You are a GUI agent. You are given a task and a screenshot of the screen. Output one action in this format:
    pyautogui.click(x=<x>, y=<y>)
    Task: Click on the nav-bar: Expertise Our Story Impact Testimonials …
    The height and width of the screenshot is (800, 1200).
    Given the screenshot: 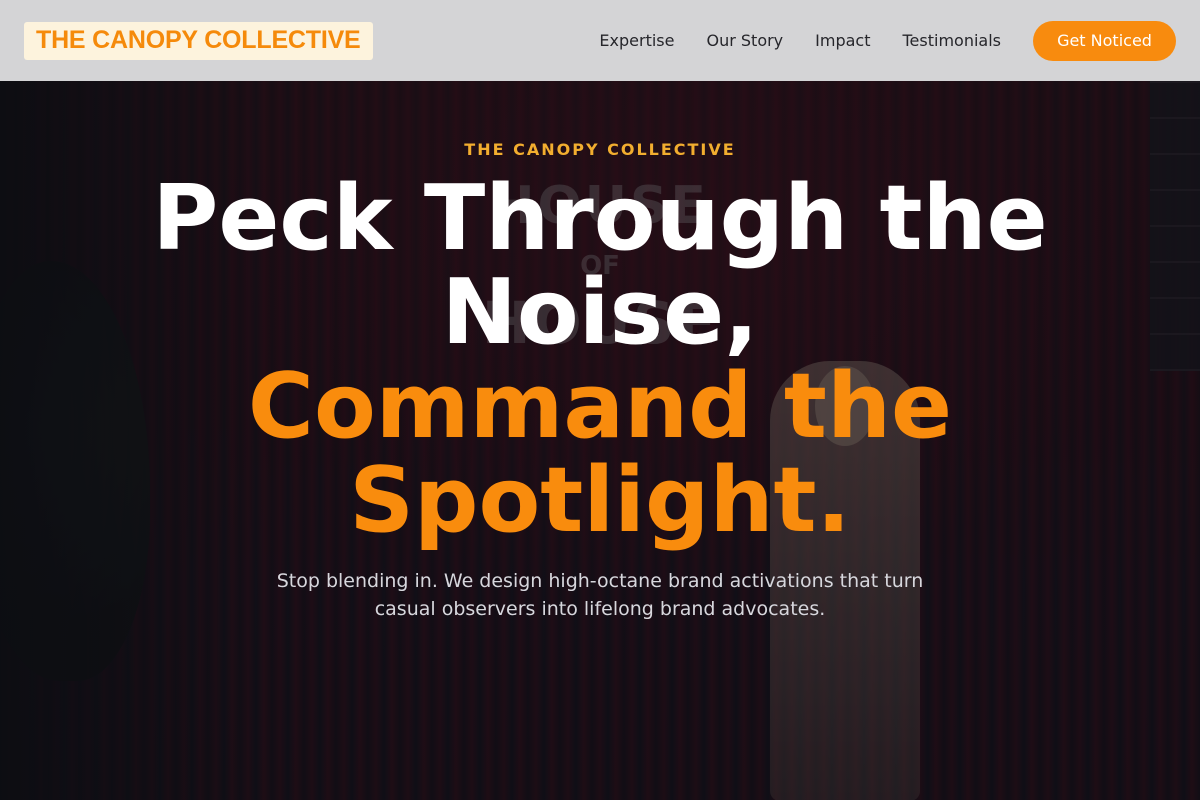 What is the action you would take?
    pyautogui.click(x=887, y=40)
    